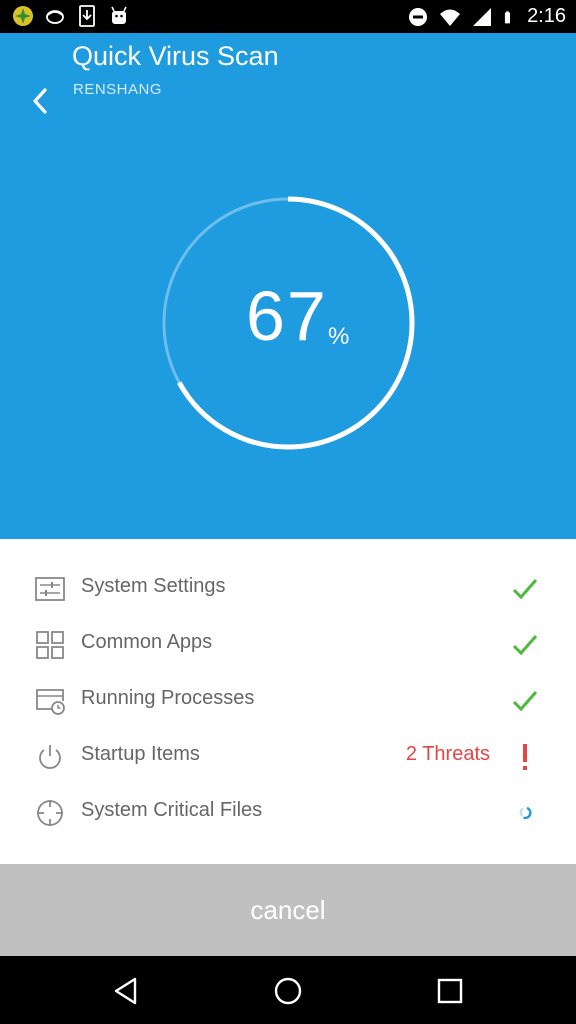 The image size is (576, 1024). I want to click on scan-item-label: Running Processes, so click(168, 698).